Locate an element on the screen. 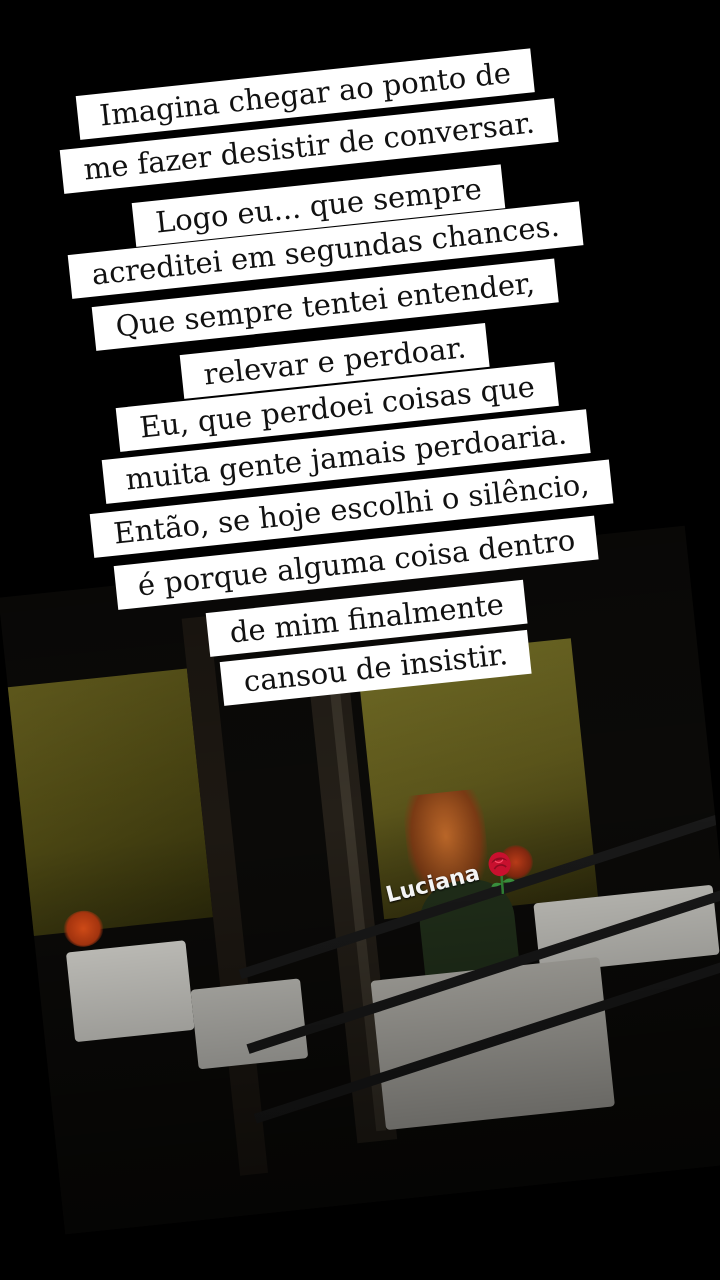 This screenshot has width=720, height=1280. rose-icon is located at coordinates (501, 873).